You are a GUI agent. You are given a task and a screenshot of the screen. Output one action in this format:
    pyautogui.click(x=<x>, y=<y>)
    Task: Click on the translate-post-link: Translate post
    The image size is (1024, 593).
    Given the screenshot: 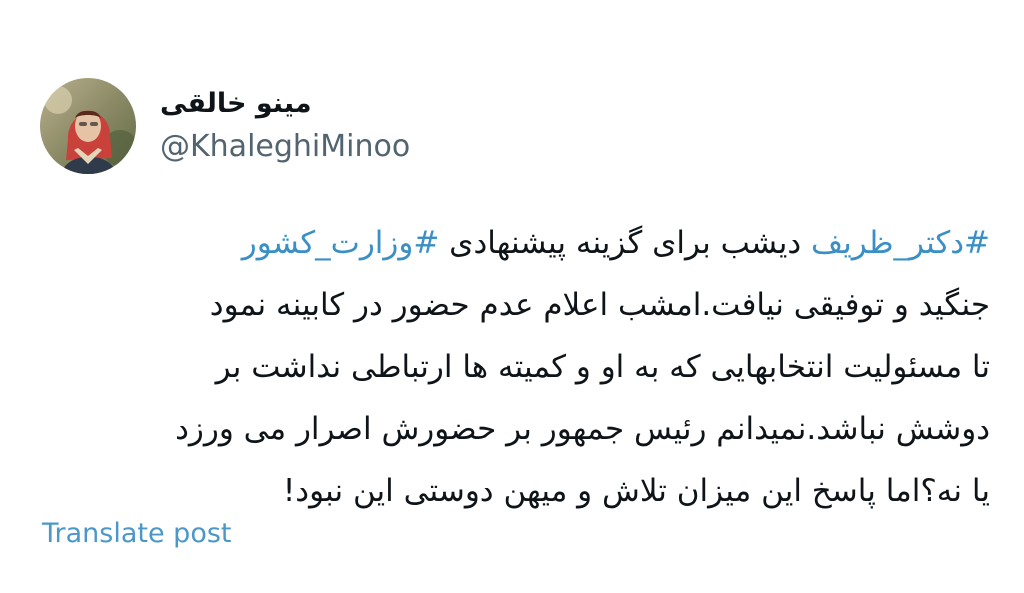 What is the action you would take?
    pyautogui.click(x=137, y=533)
    